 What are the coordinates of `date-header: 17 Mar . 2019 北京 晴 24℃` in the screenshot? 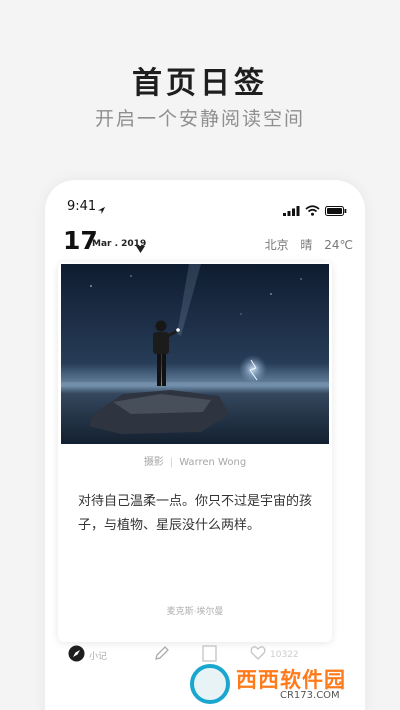 It's located at (208, 241).